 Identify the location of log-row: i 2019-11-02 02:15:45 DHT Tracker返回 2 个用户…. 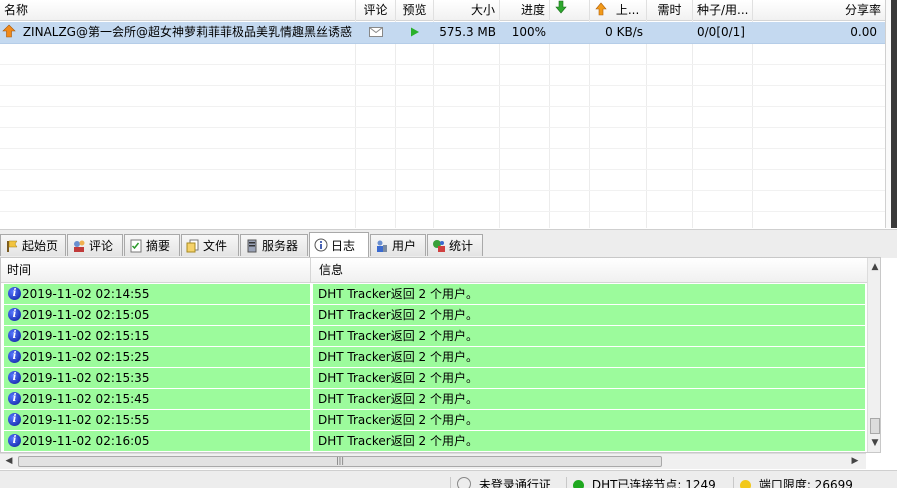
(434, 398).